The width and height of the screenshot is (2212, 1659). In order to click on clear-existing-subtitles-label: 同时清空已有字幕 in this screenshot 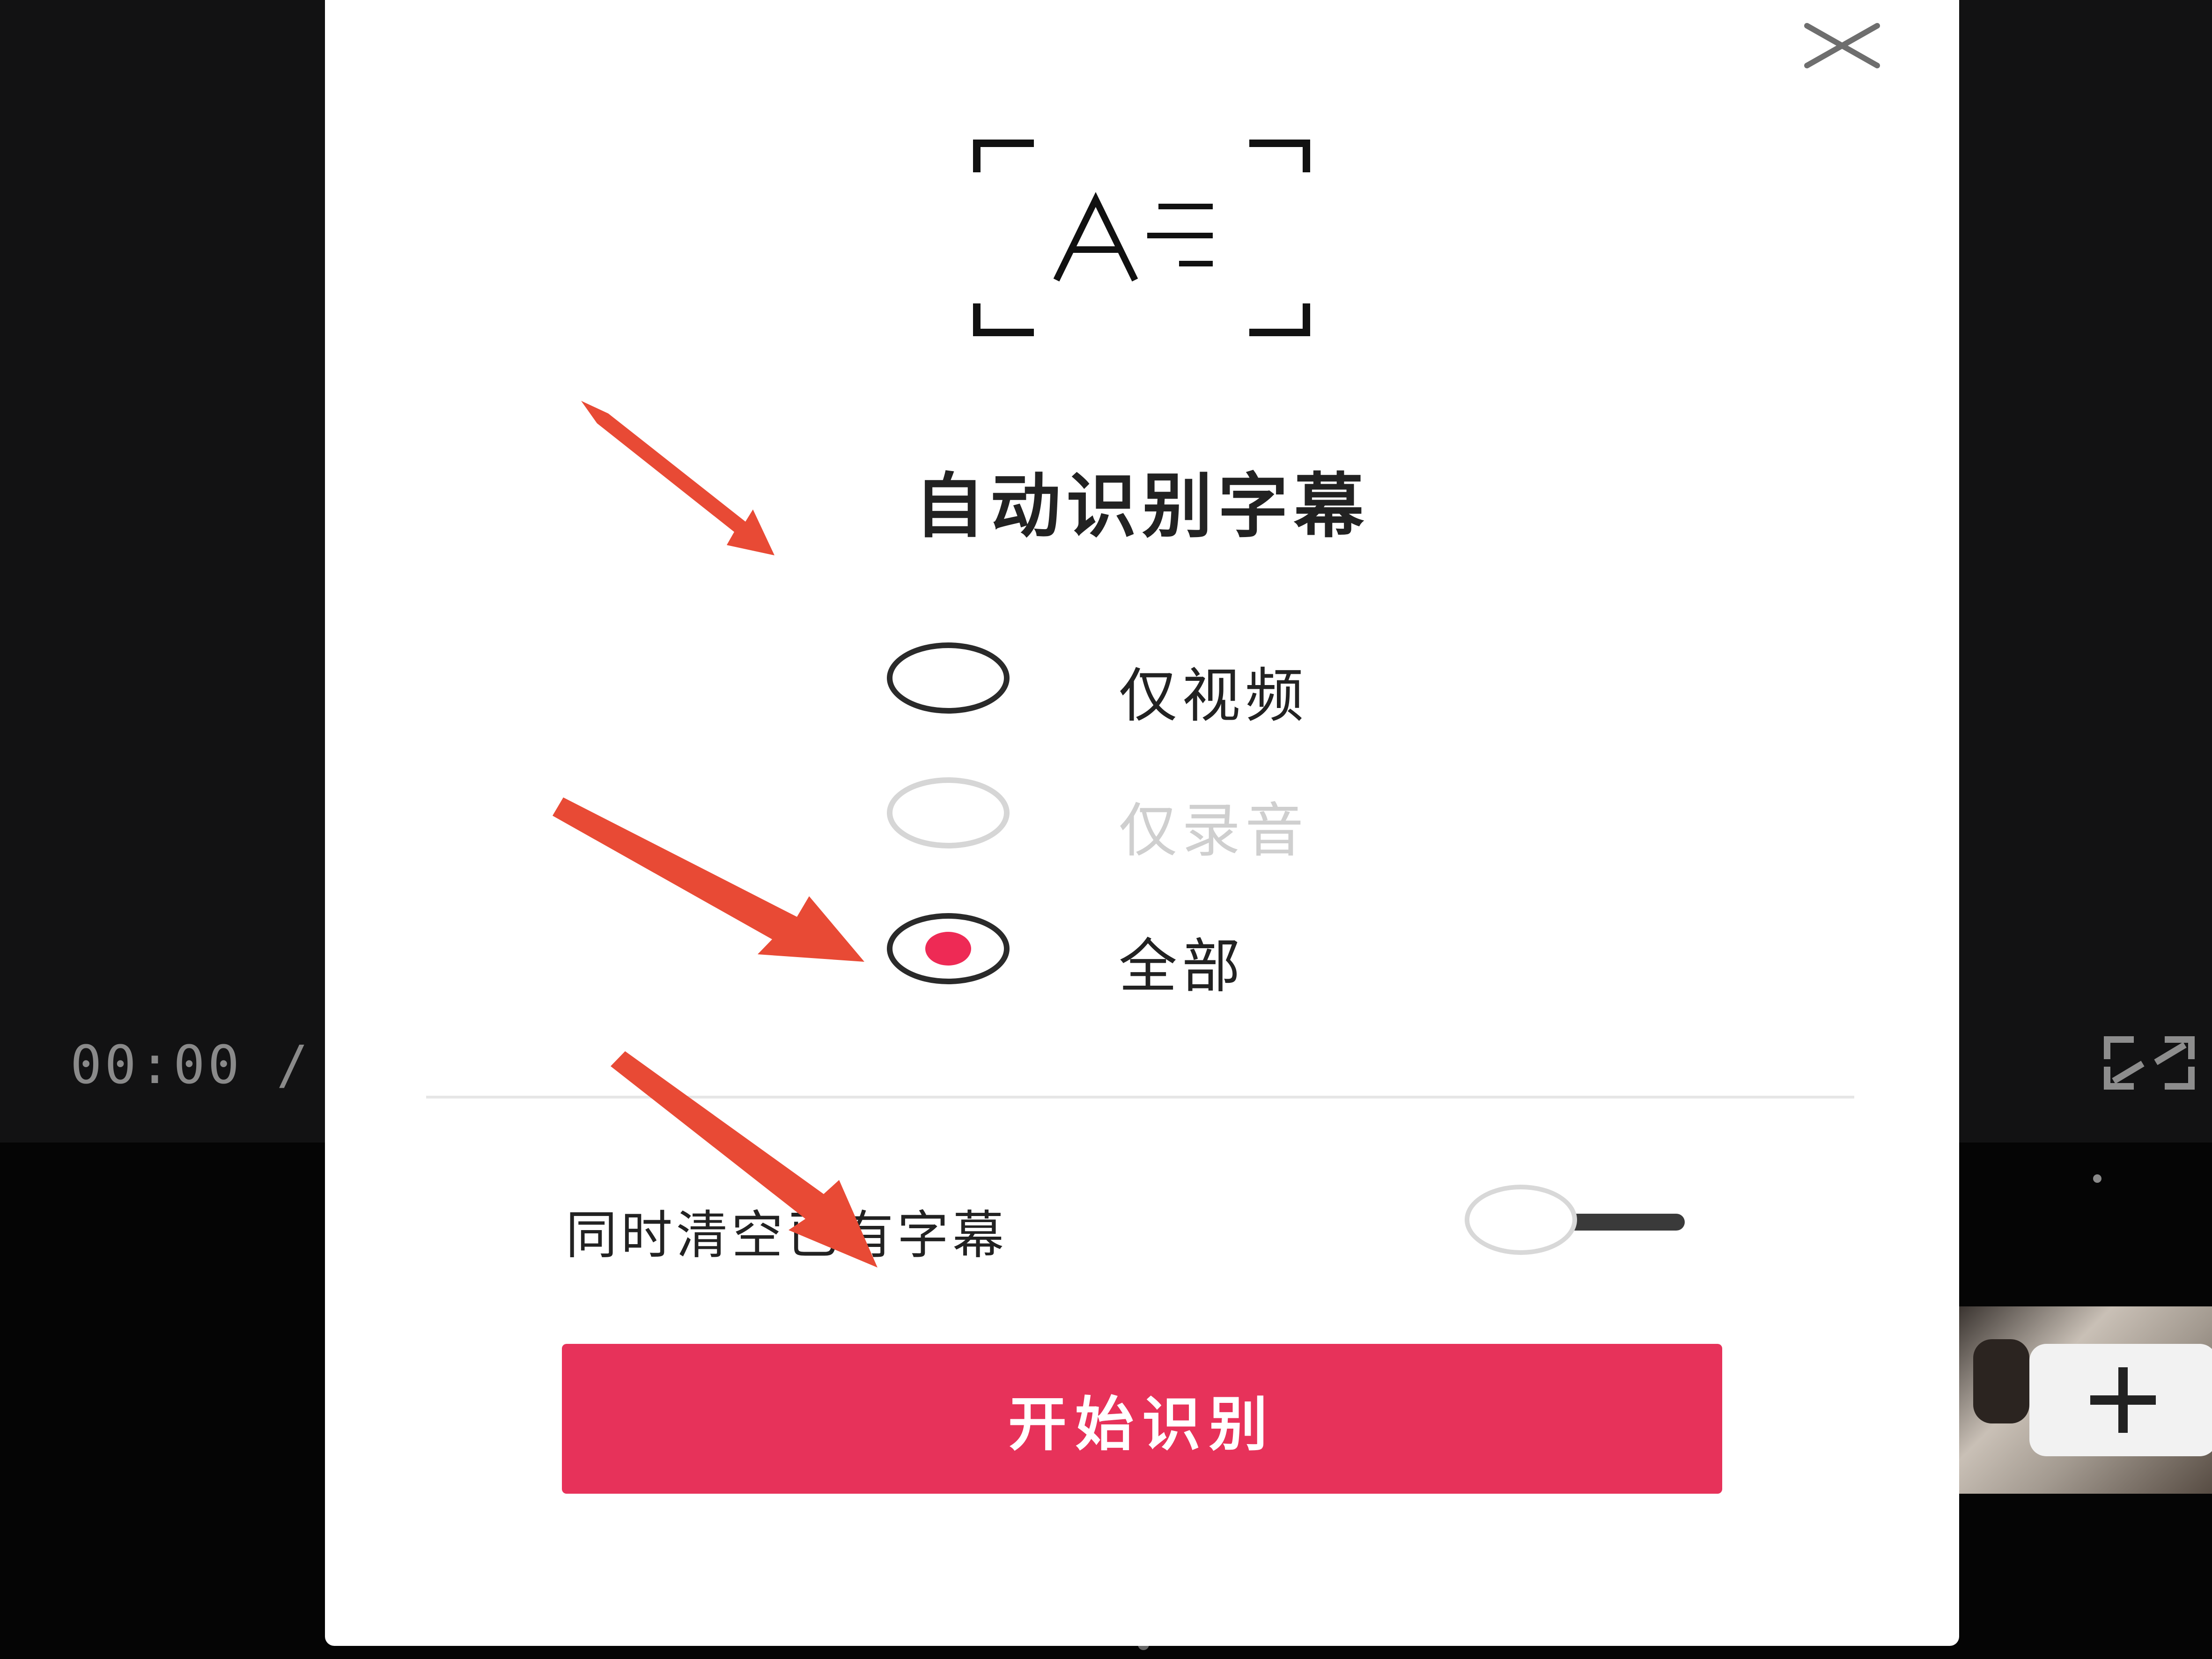, I will do `click(787, 1235)`.